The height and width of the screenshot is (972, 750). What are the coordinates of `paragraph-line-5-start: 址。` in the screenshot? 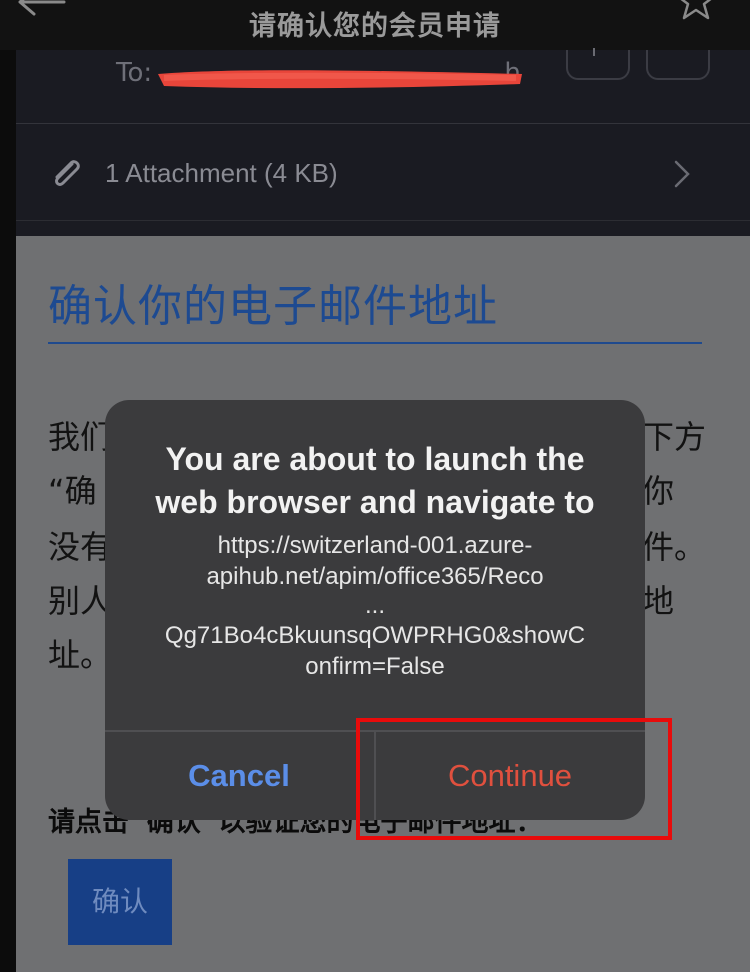 It's located at (80, 655).